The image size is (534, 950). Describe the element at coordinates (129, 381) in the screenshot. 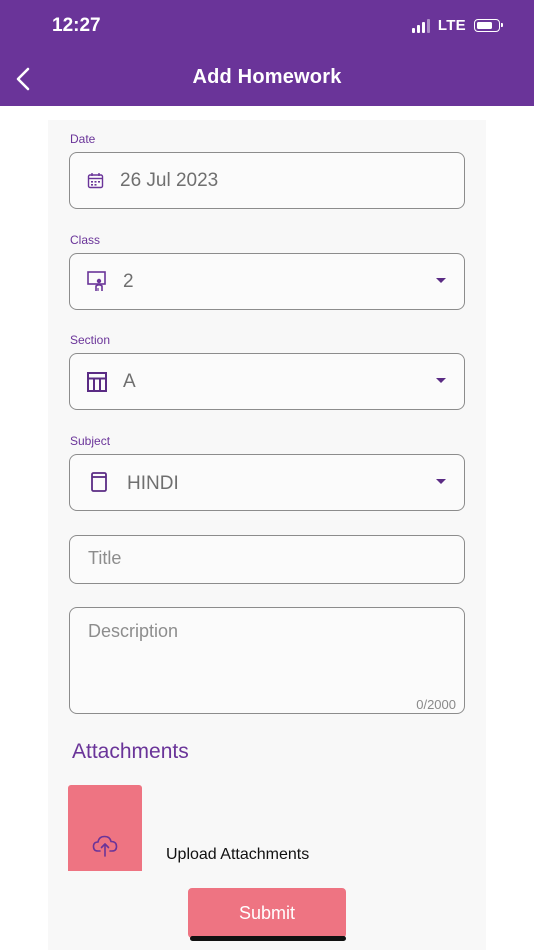

I see `section-value: A` at that location.